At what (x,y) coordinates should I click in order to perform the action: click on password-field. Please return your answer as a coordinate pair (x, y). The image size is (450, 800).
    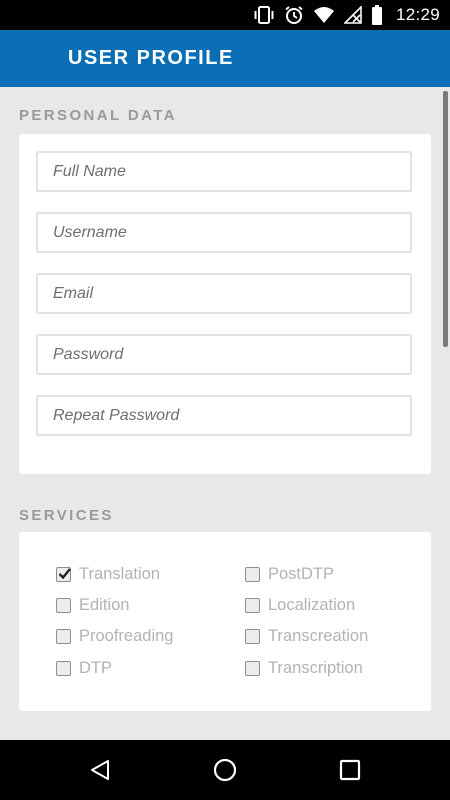
    Looking at the image, I should click on (224, 354).